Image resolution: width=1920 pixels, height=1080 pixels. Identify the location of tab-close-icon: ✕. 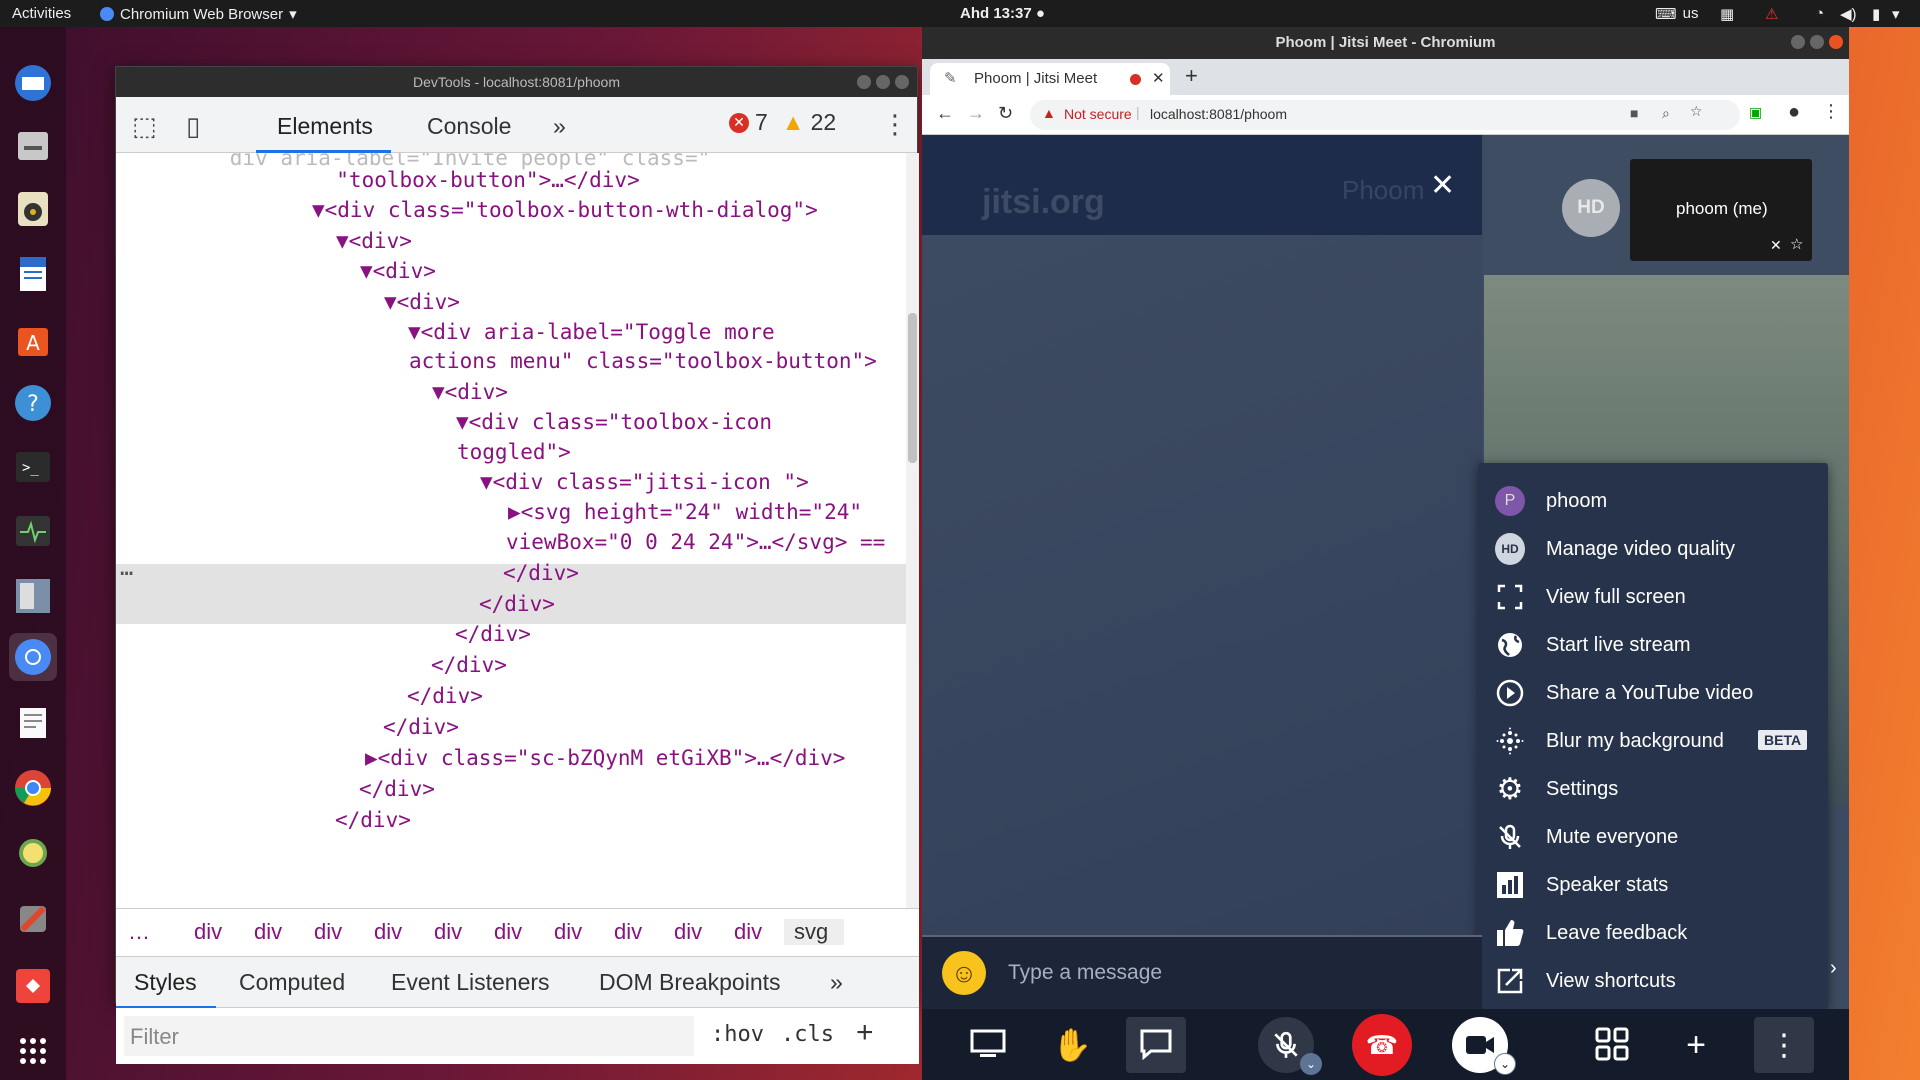
(1158, 79).